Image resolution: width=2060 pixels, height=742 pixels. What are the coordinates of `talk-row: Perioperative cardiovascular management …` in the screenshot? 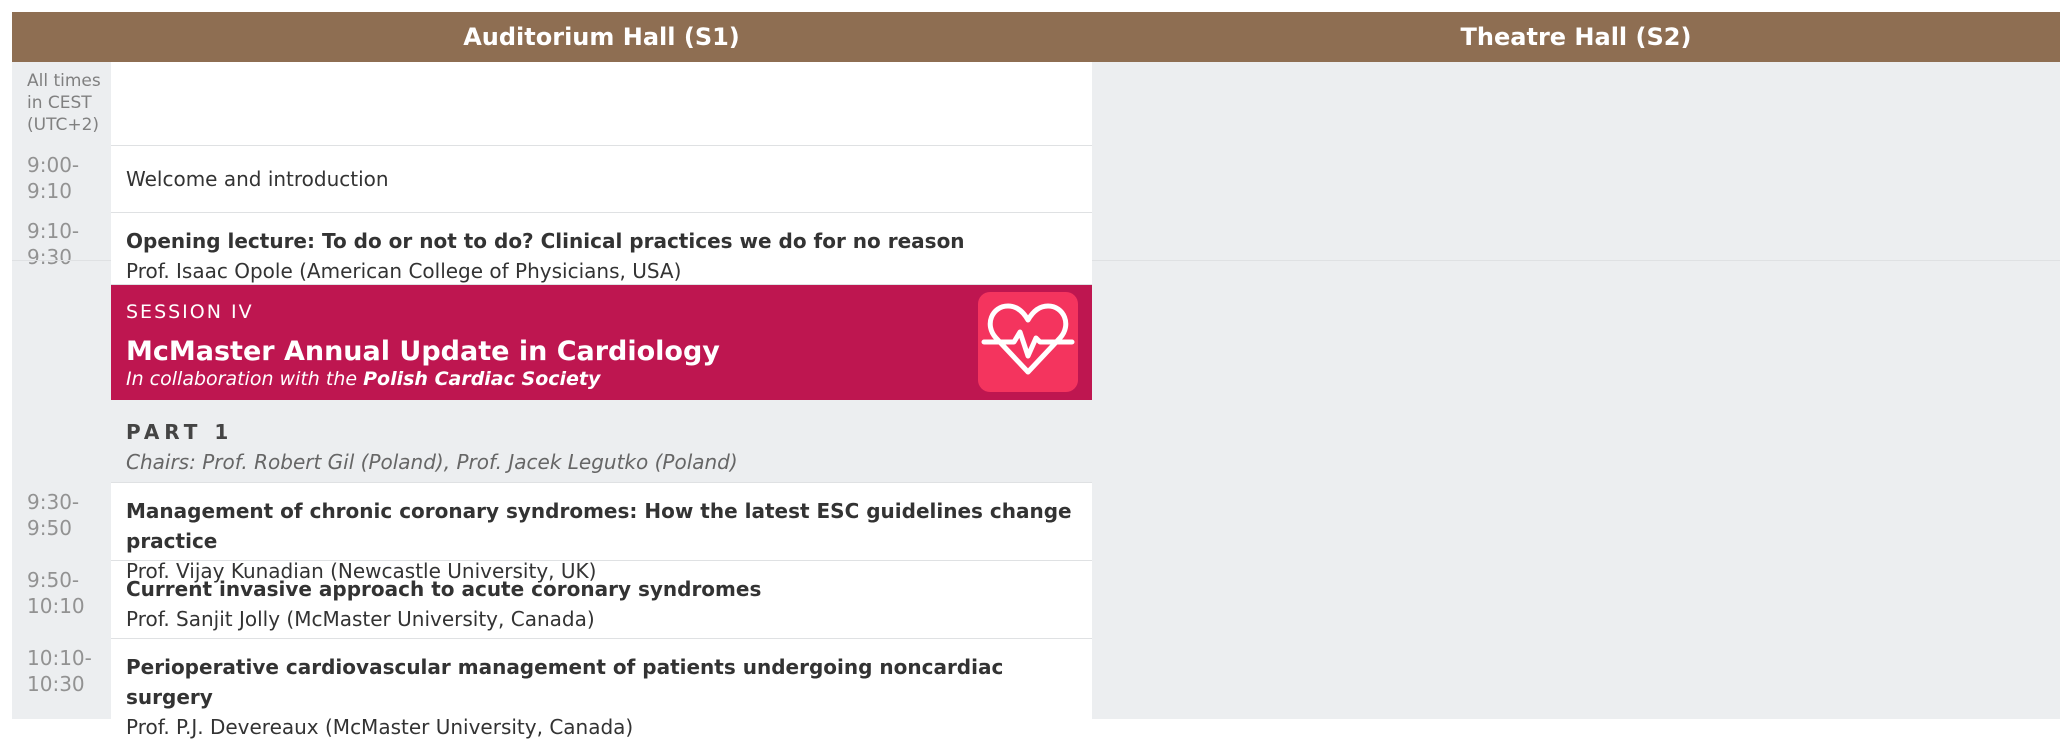 It's located at (601, 689).